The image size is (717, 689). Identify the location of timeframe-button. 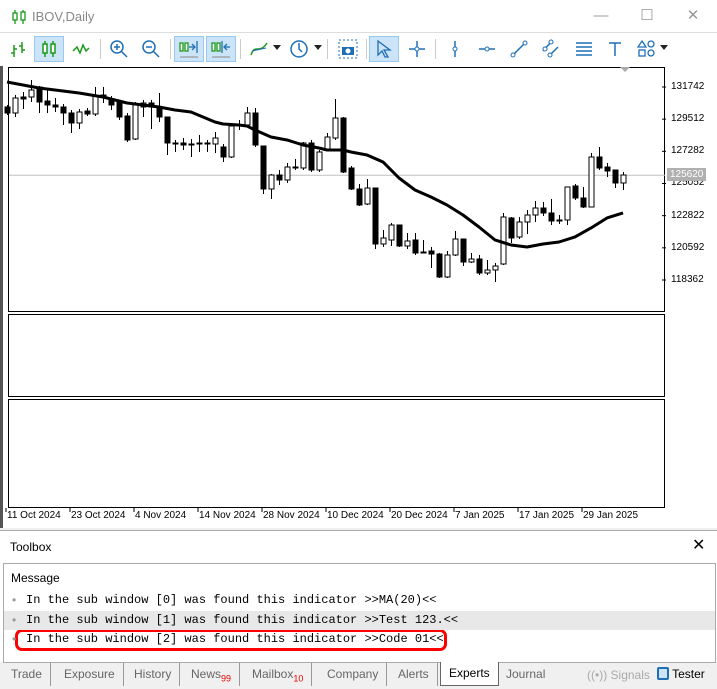
(299, 49).